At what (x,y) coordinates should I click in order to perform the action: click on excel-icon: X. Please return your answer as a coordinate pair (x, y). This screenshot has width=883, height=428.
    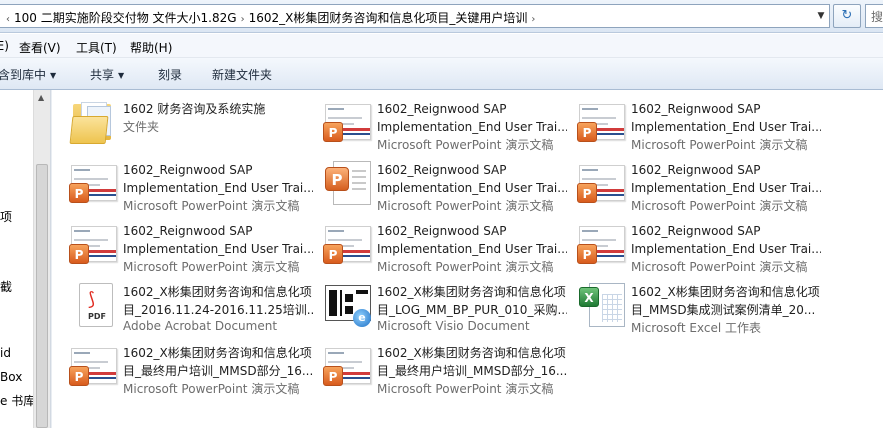
    Looking at the image, I should click on (601, 305).